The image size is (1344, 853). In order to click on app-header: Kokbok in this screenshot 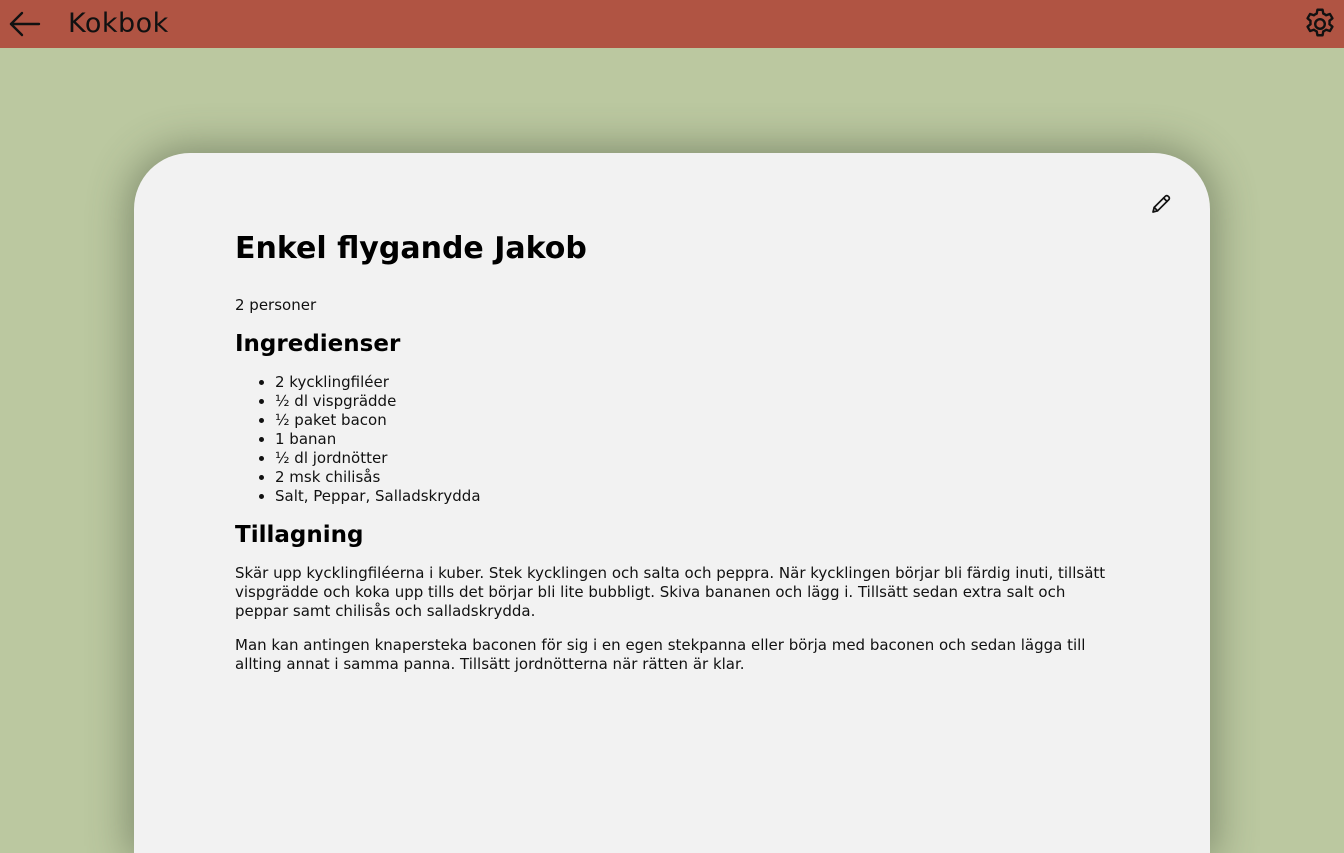, I will do `click(672, 24)`.